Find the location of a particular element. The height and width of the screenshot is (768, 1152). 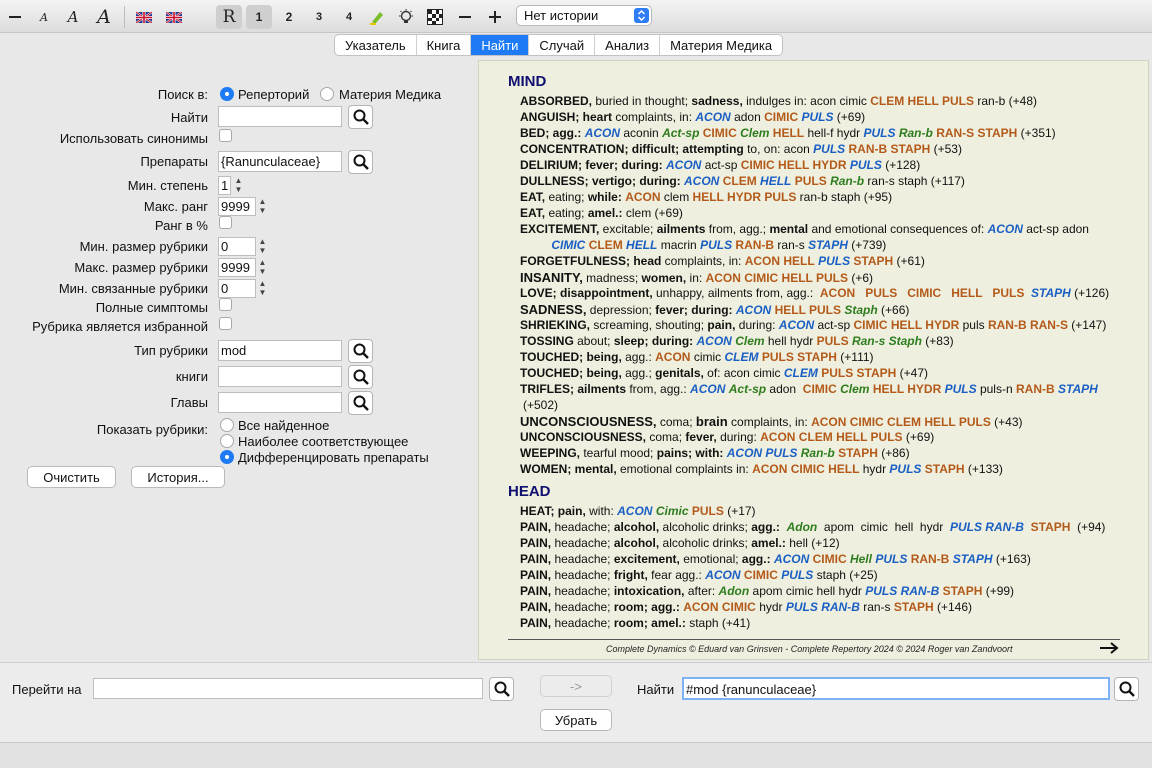

remedies-search-button is located at coordinates (360, 162).